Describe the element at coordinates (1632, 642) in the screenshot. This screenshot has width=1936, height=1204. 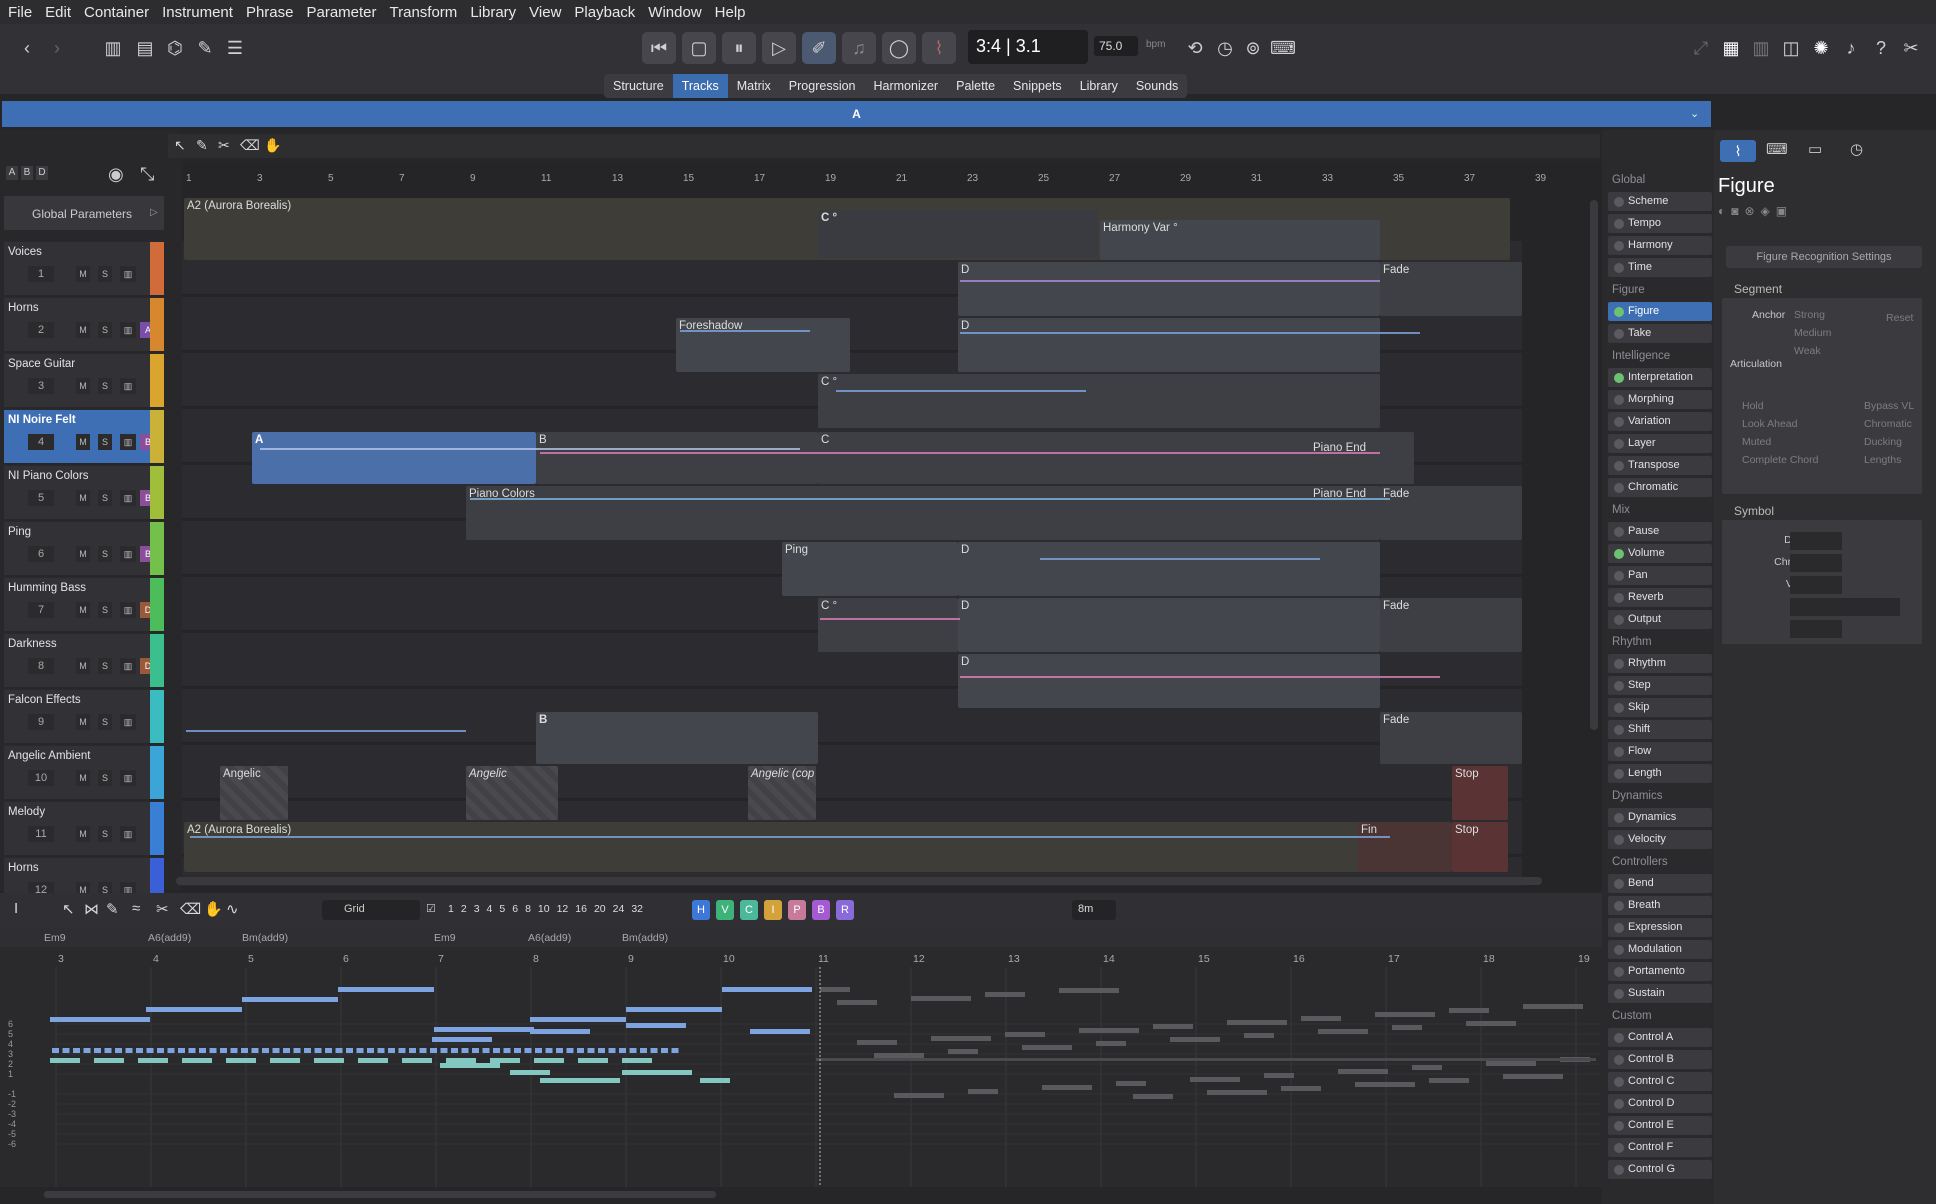
I see `section-rhythm: Rhythm` at that location.